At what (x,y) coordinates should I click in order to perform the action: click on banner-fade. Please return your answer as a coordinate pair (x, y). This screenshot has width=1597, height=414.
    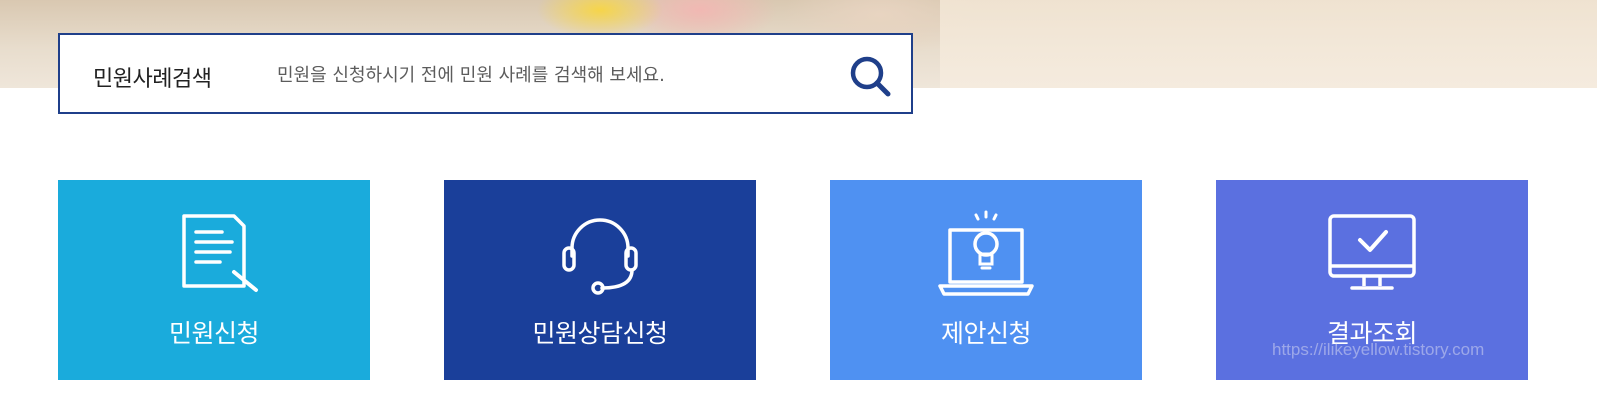
    Looking at the image, I should click on (1268, 44).